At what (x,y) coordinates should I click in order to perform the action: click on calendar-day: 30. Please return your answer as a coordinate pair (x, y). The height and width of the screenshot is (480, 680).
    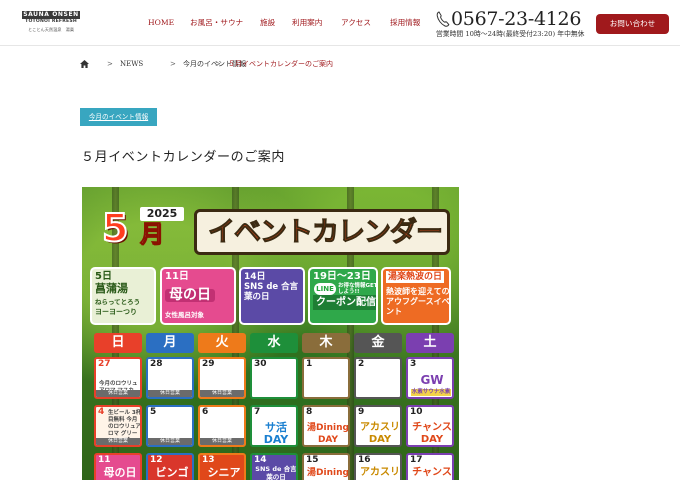
    Looking at the image, I should click on (274, 378).